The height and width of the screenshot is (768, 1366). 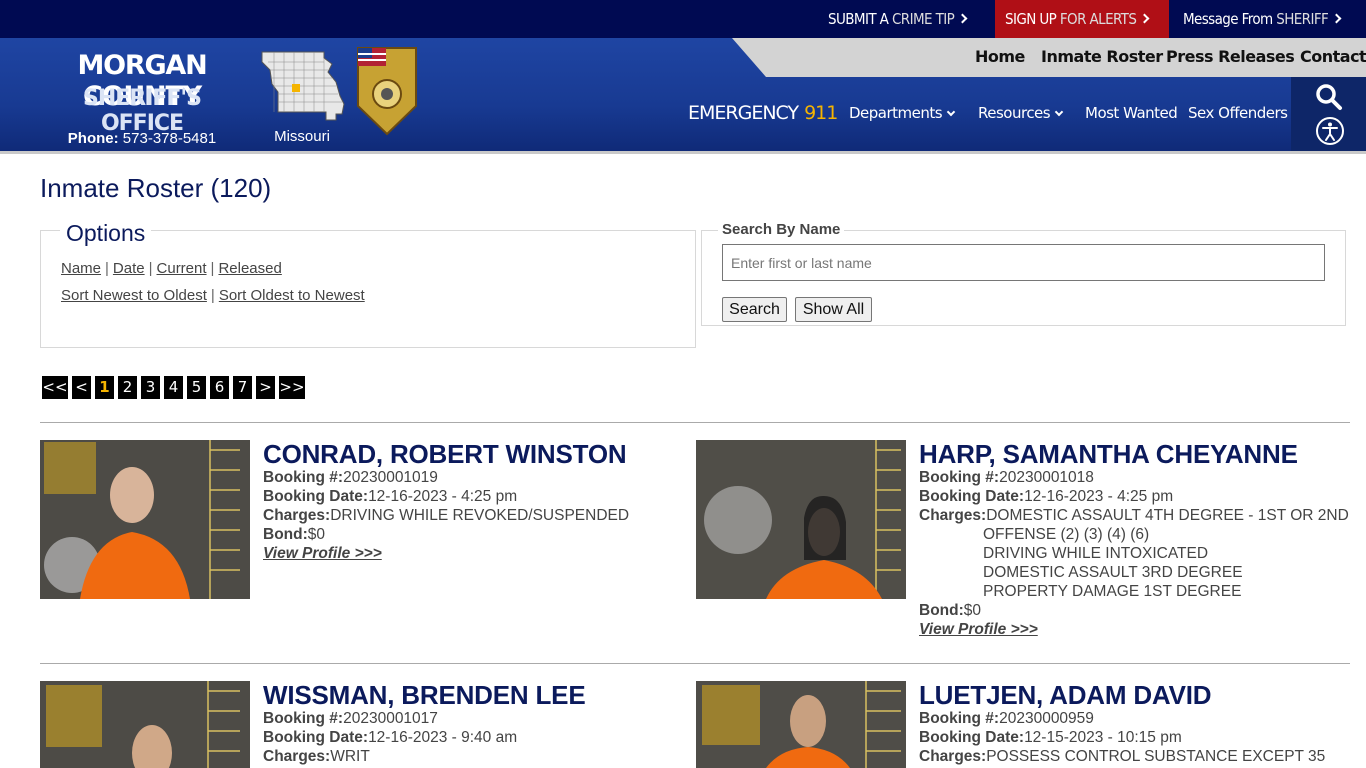 What do you see at coordinates (1014, 113) in the screenshot?
I see `nav-resources-label: Resources` at bounding box center [1014, 113].